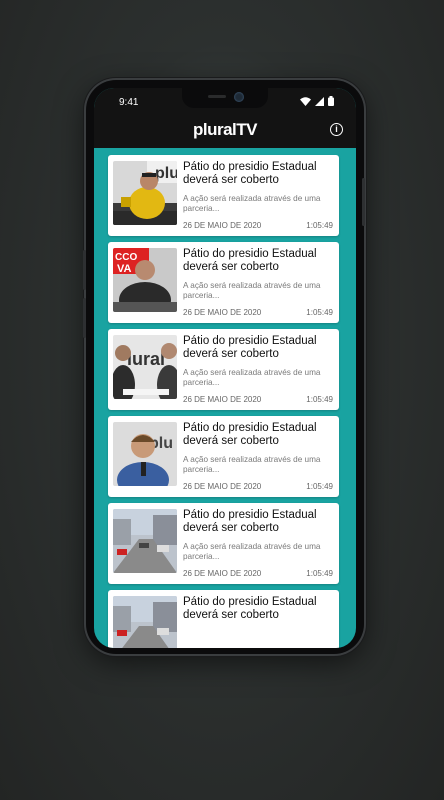 Image resolution: width=444 pixels, height=800 pixels. What do you see at coordinates (239, 97) in the screenshot?
I see `camera-icon` at bounding box center [239, 97].